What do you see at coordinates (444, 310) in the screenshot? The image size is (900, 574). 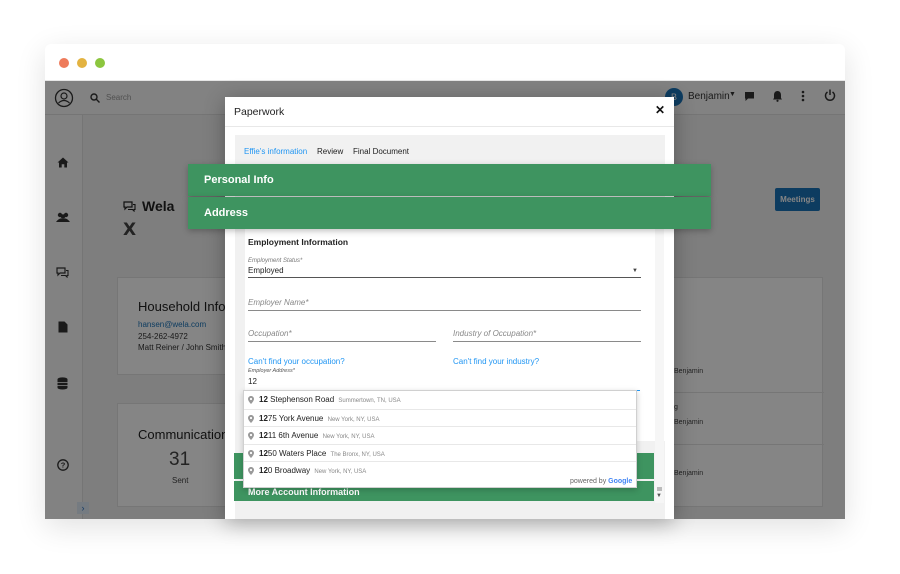 I see `employer-name-underline` at bounding box center [444, 310].